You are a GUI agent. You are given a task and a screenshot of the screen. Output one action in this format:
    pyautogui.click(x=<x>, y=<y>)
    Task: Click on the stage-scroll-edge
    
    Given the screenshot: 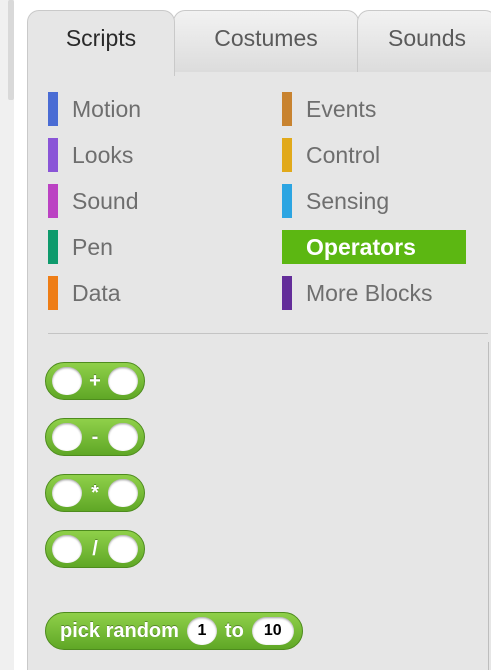 What is the action you would take?
    pyautogui.click(x=11, y=50)
    